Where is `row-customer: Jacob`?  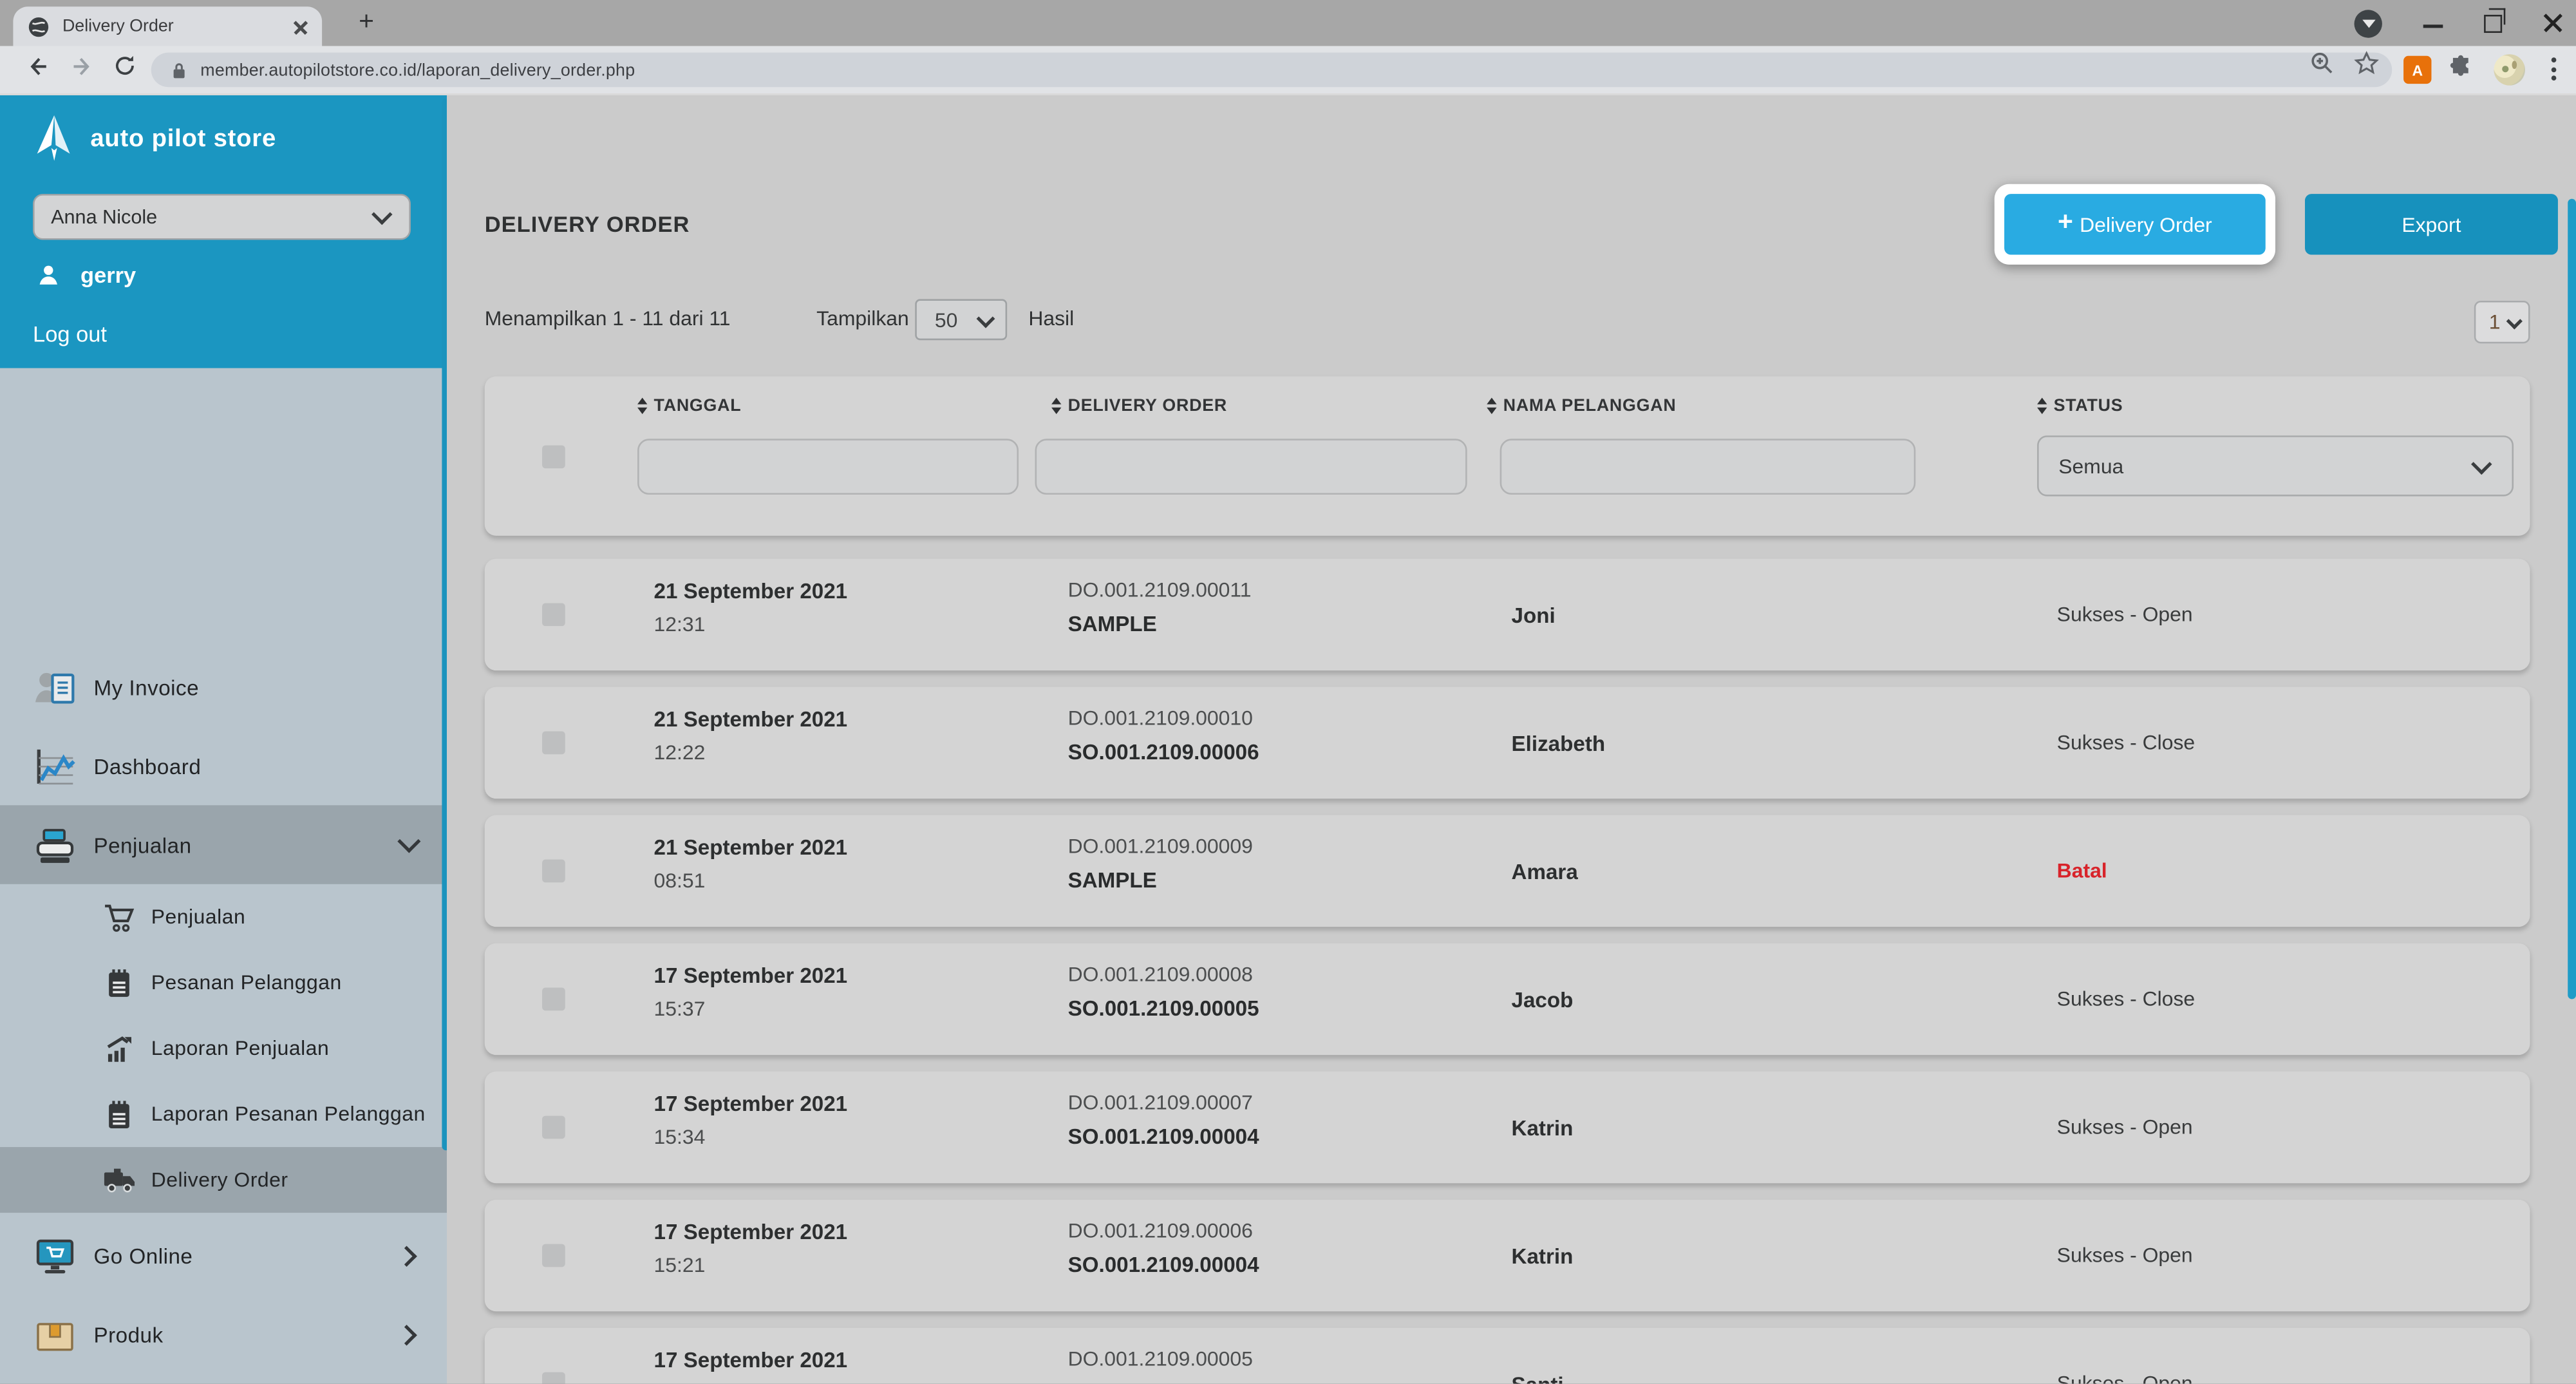 row-customer: Jacob is located at coordinates (1542, 999).